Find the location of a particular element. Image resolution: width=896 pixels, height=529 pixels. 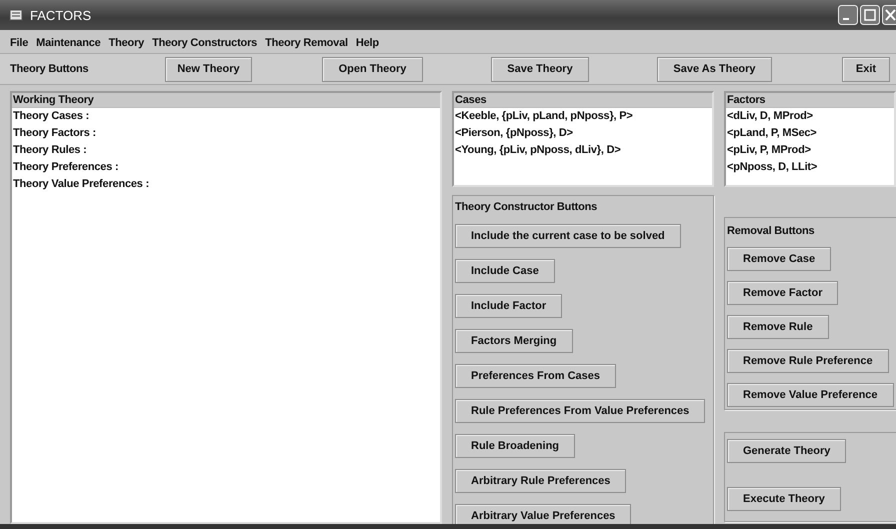

constructor-button: Arbitrary Value Preferences is located at coordinates (543, 514).